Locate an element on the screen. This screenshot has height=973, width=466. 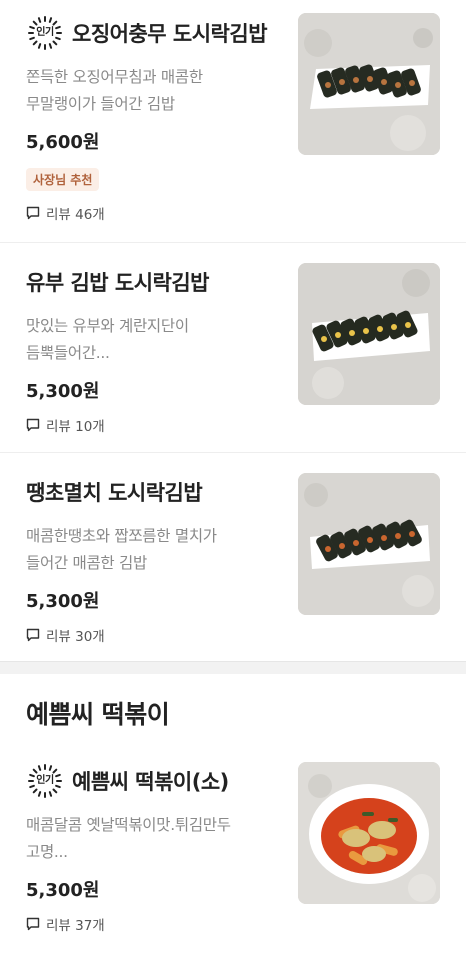
menu-title: 오징어충무 도시락김밥 is located at coordinates (170, 34).